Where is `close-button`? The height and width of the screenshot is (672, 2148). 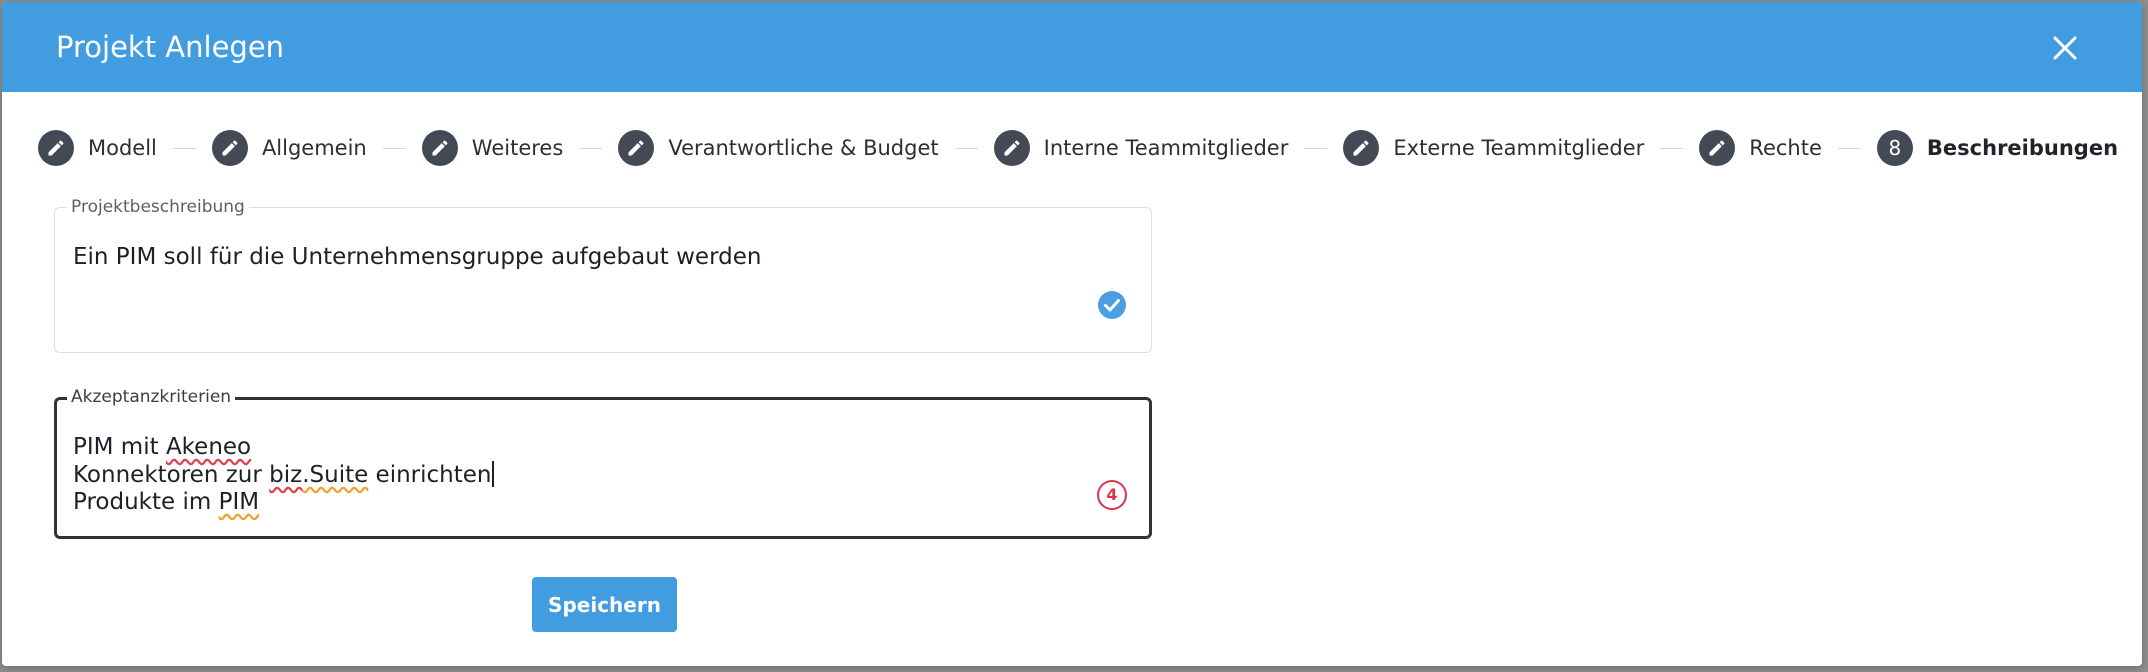 close-button is located at coordinates (2065, 48).